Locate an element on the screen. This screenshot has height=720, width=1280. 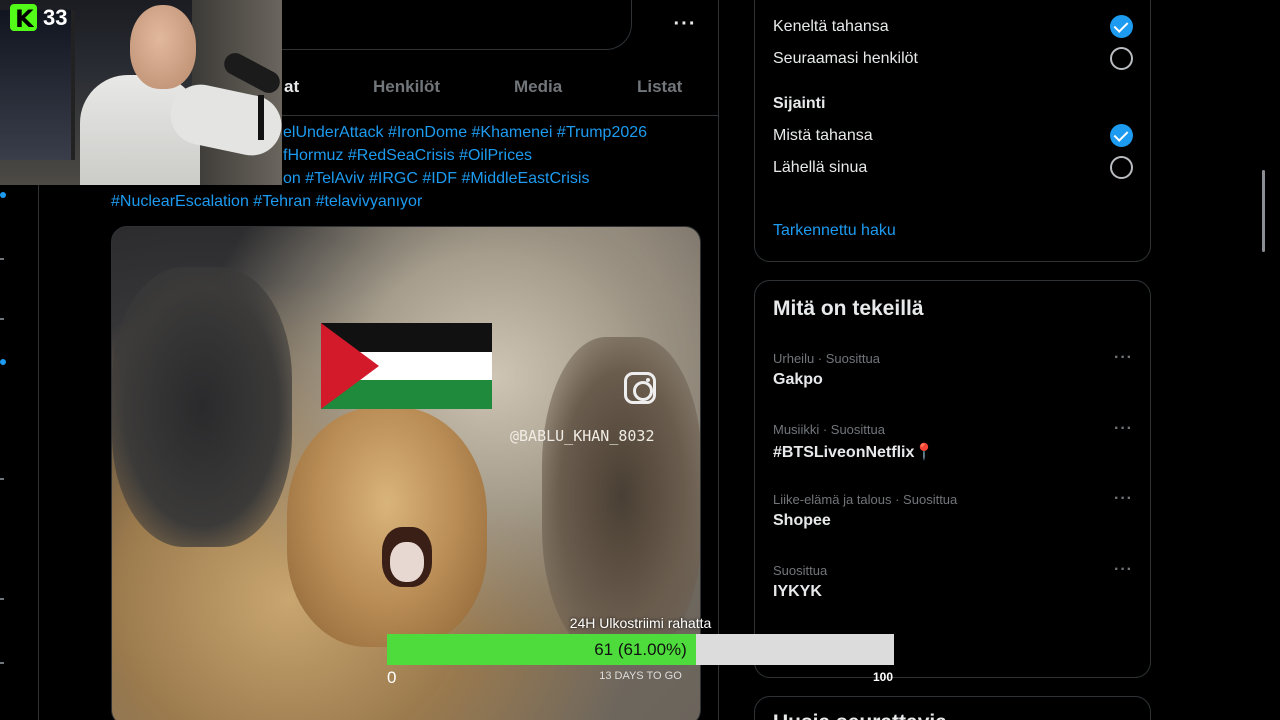
goal-progress-text: 61 (61.00%) is located at coordinates (640, 649).